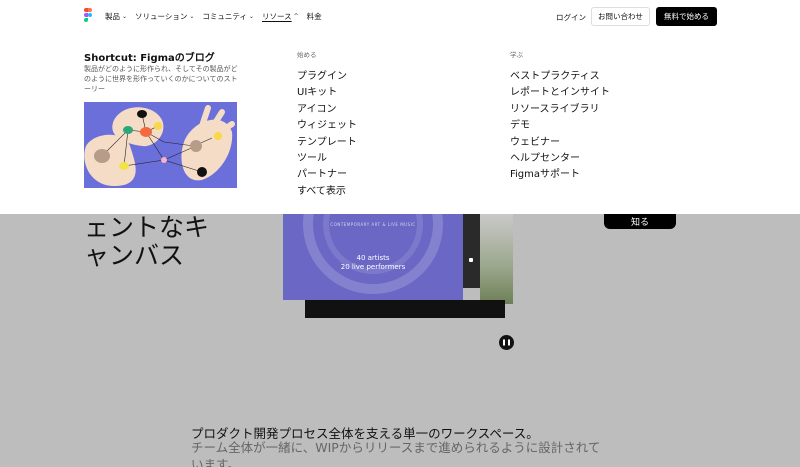 The height and width of the screenshot is (467, 800). I want to click on learn-more-label: 知る, so click(639, 223).